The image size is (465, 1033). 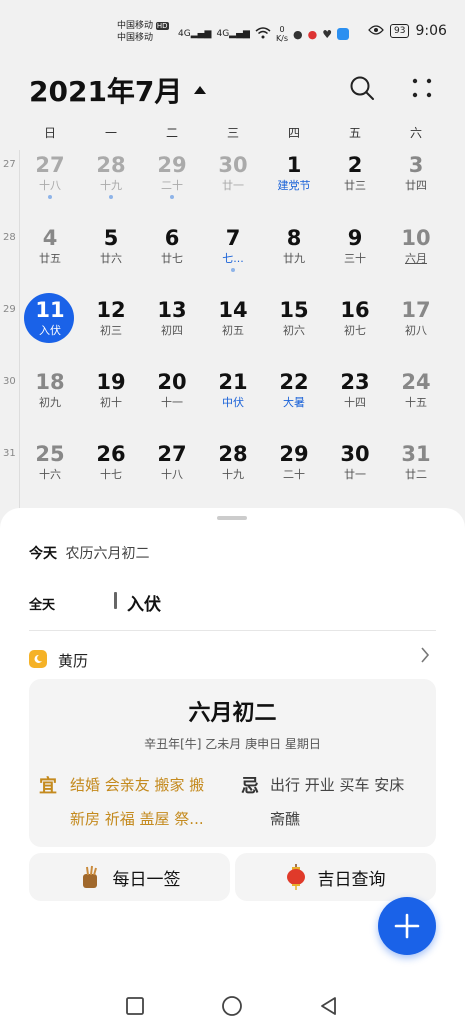 I want to click on signal-icon-2: 4G▂▄▆, so click(x=233, y=34).